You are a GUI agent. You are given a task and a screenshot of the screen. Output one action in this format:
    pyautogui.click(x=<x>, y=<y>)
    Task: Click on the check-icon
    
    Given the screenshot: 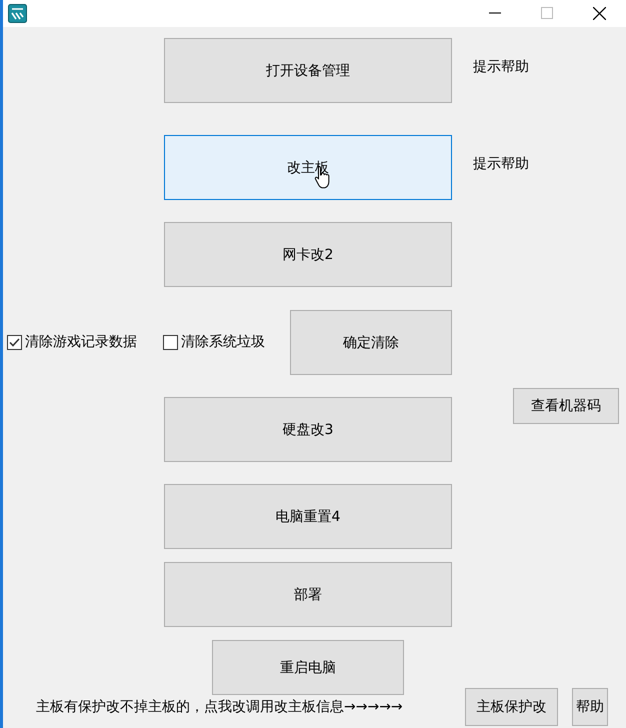 What is the action you would take?
    pyautogui.click(x=14, y=342)
    